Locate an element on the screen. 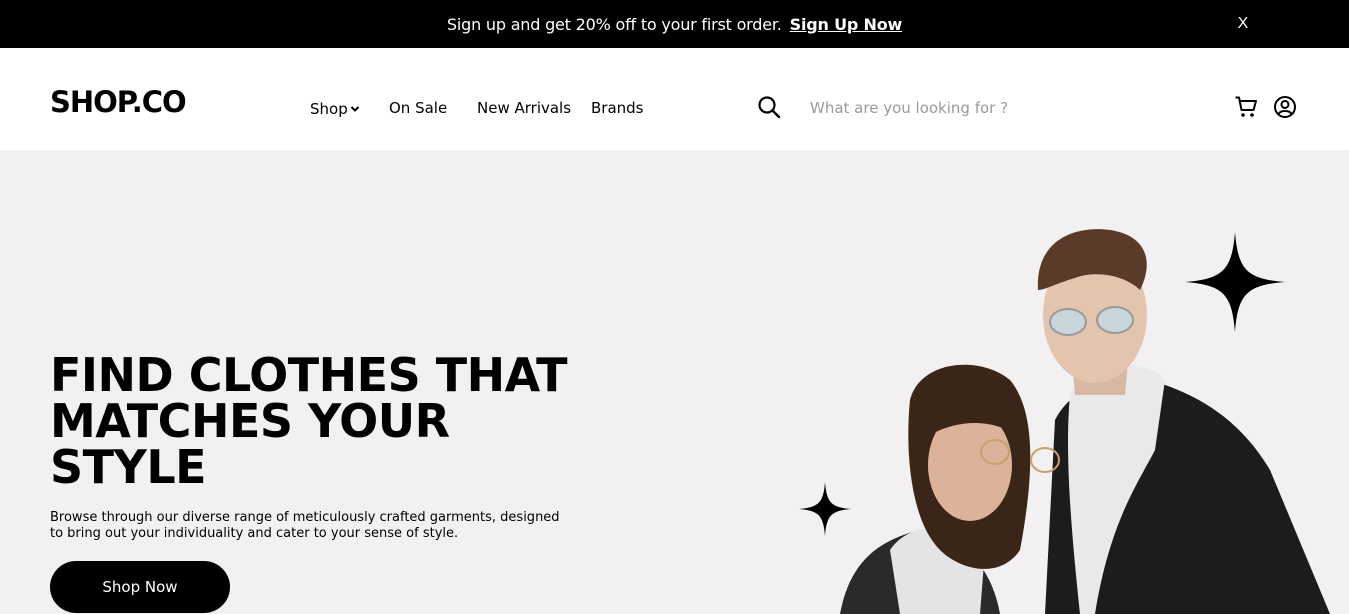 This screenshot has width=1349, height=614. nav-item-new-arrivals: New Arrivals is located at coordinates (524, 108).